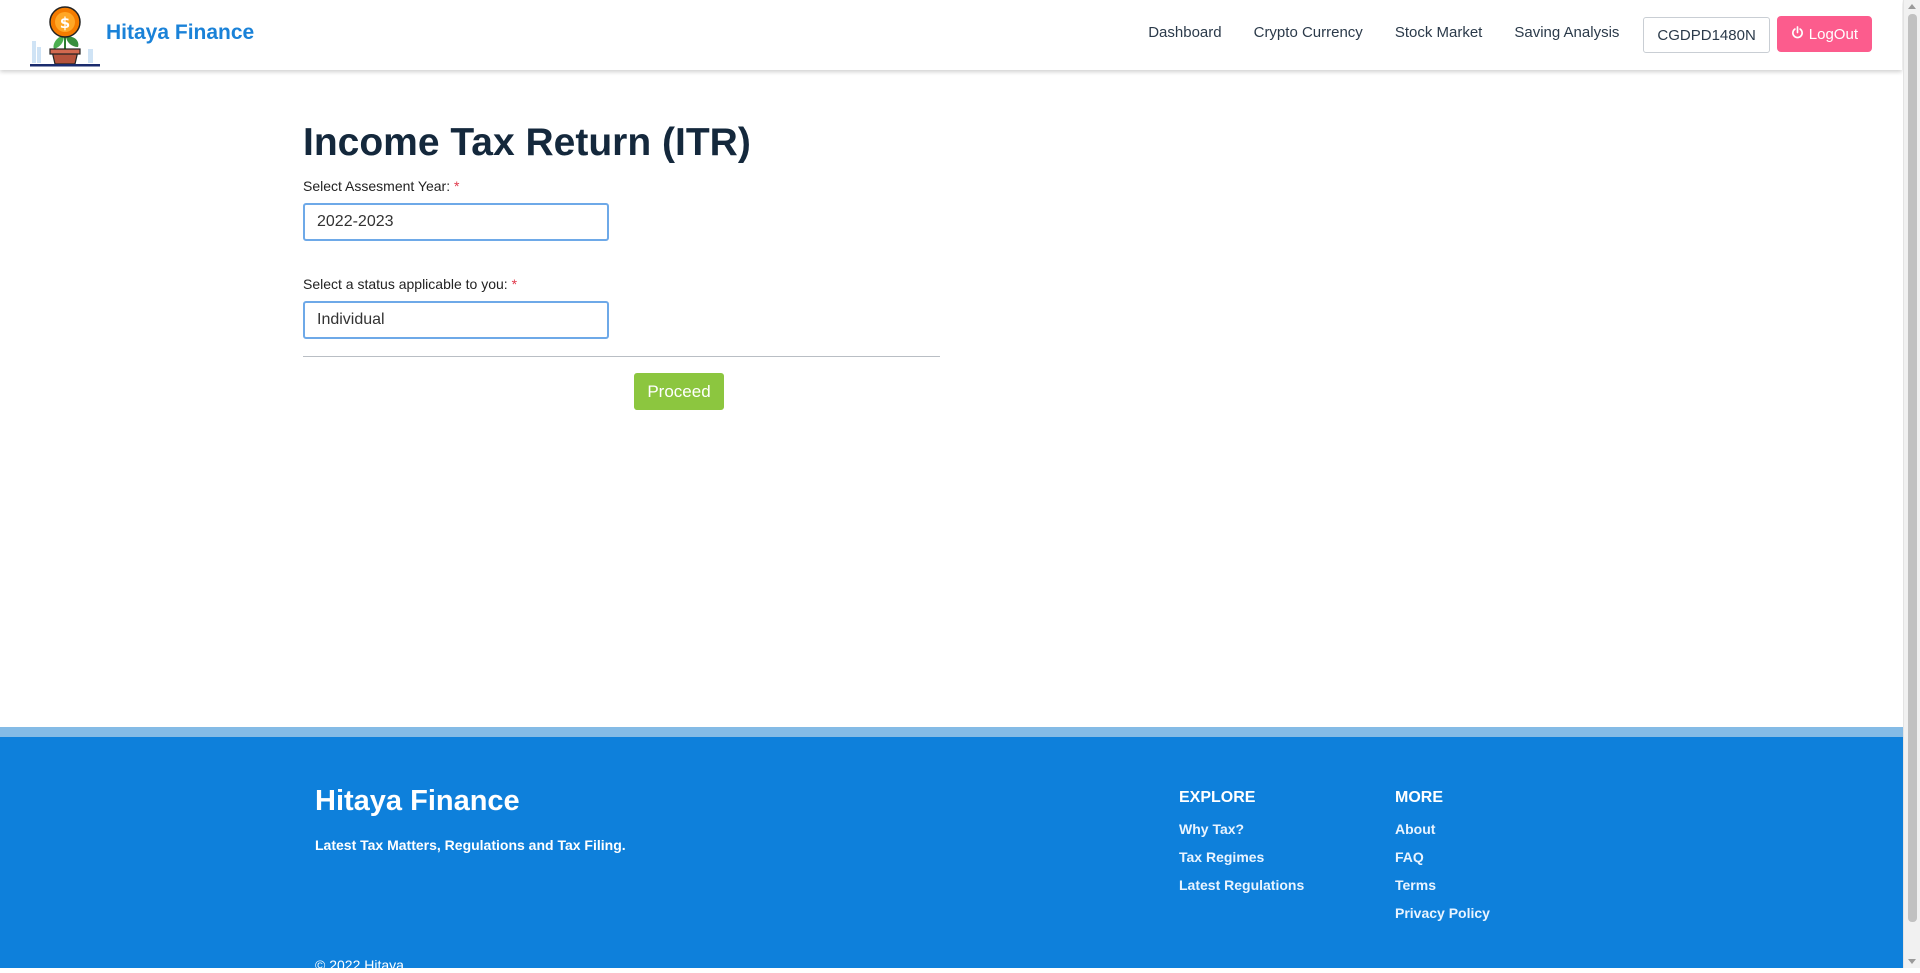 This screenshot has height=973, width=1920. Describe the element at coordinates (65, 36) in the screenshot. I see `plant-coin-logo-icon: $` at that location.